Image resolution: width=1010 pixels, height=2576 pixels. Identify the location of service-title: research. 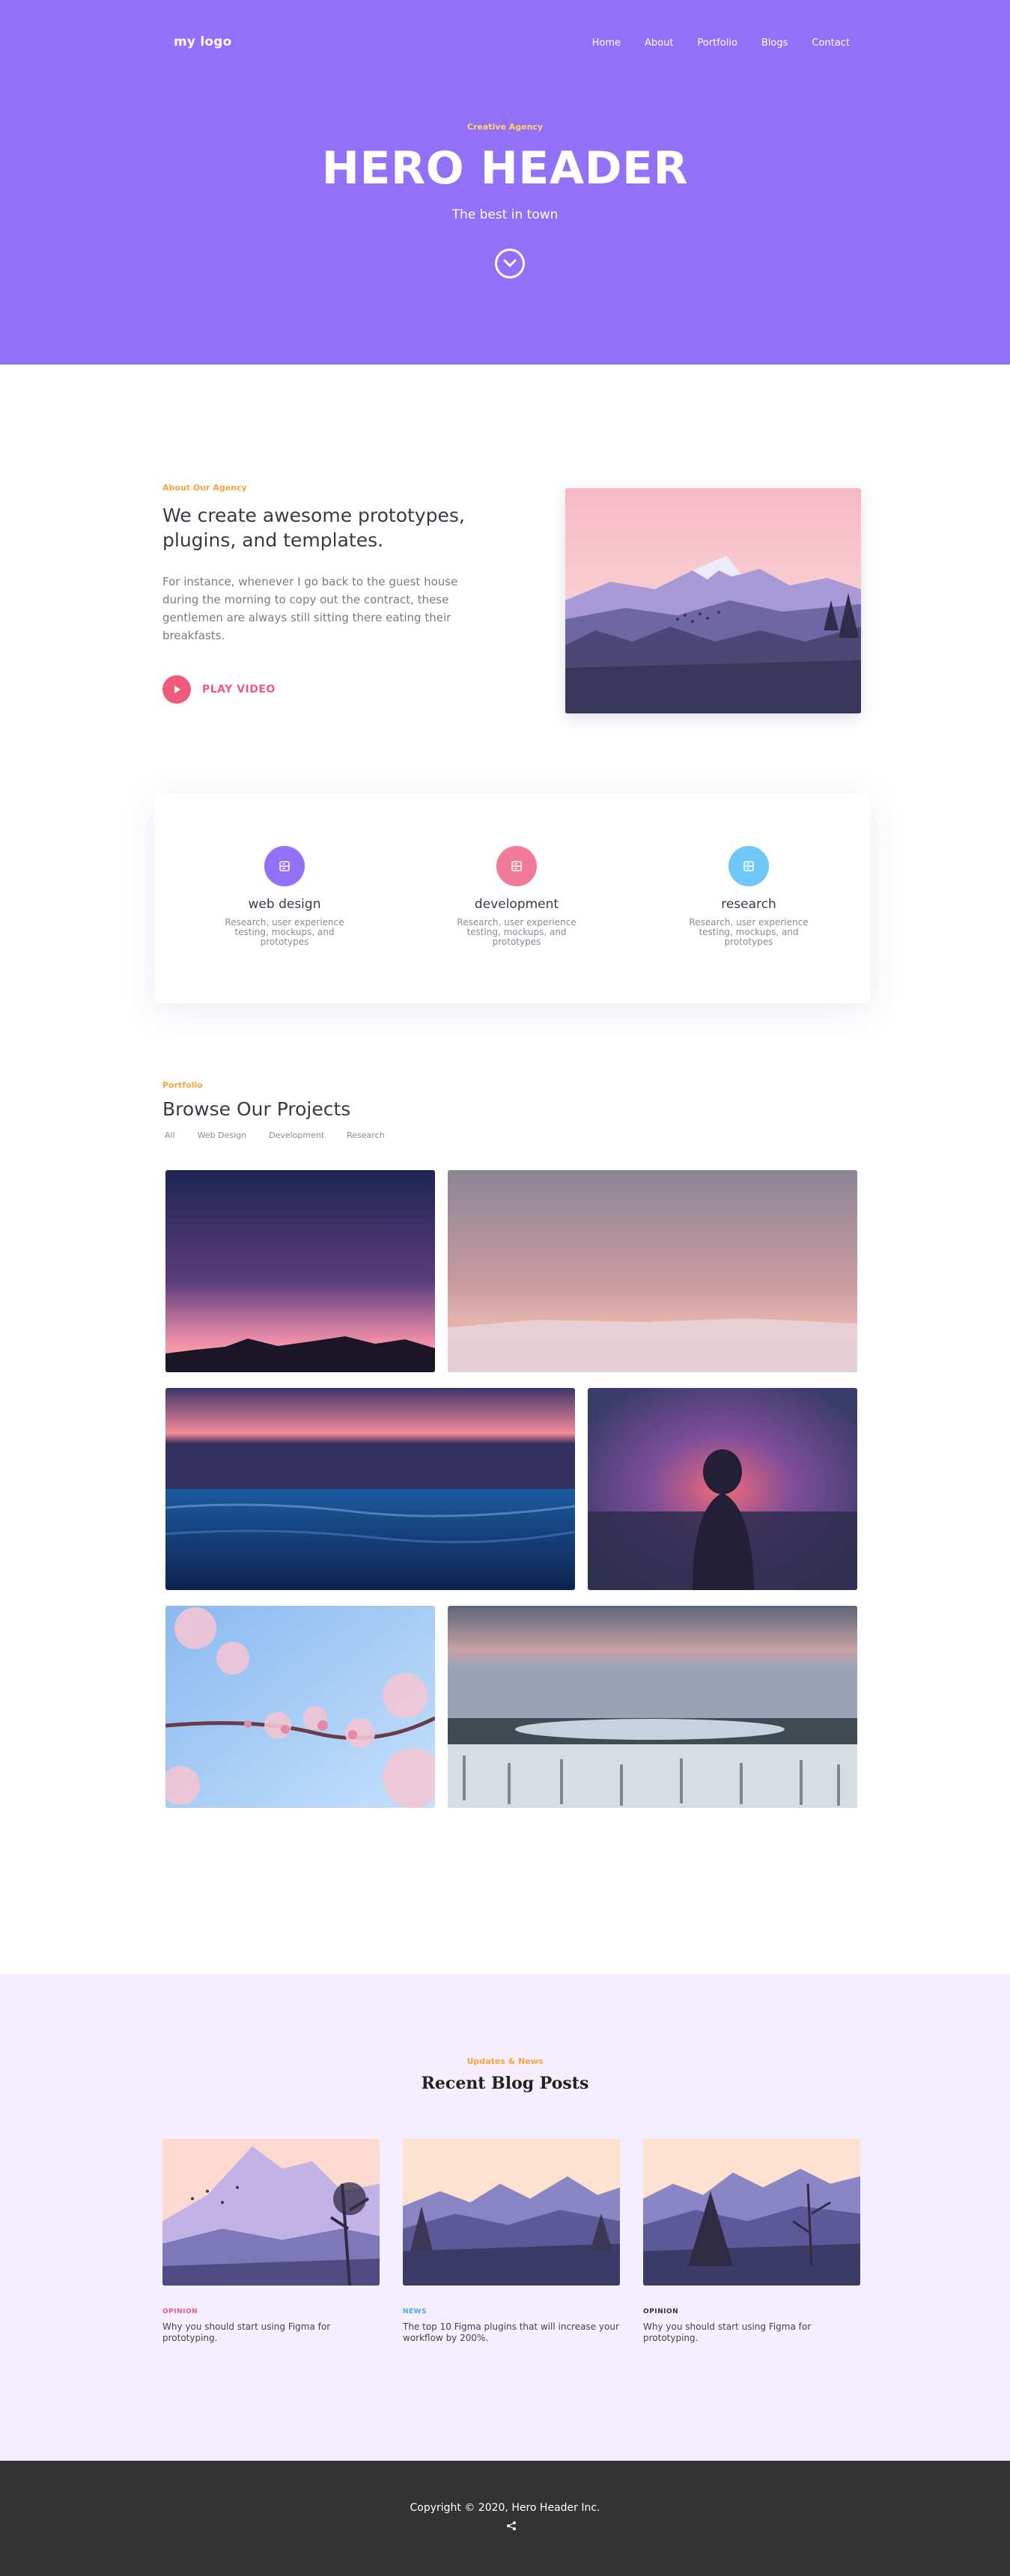
(748, 904).